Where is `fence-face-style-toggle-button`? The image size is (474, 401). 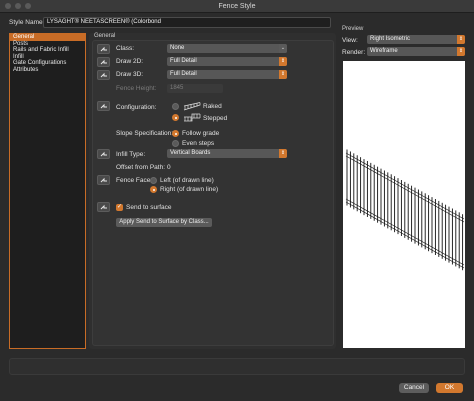
fence-face-style-toggle-button is located at coordinates (103, 180).